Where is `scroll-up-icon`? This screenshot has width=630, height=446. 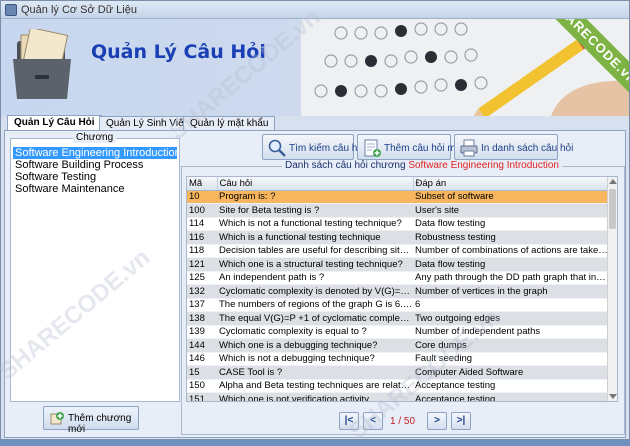 scroll-up-icon is located at coordinates (613, 181).